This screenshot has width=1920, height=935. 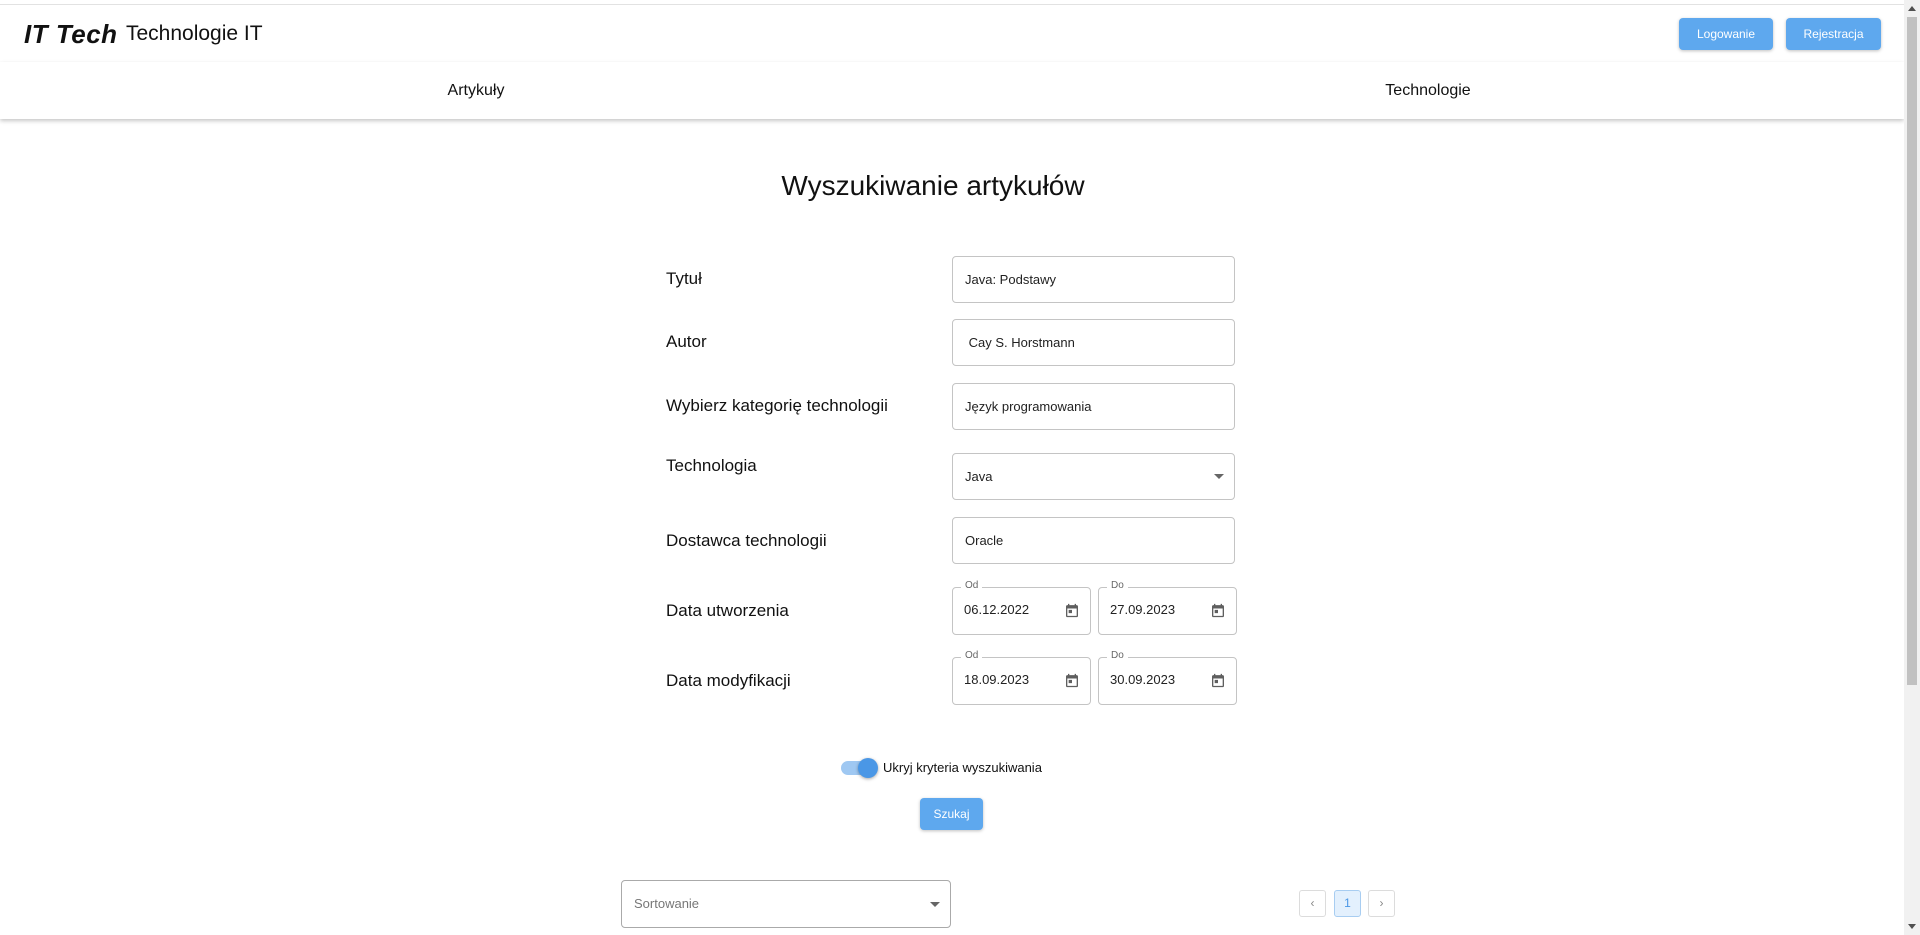 What do you see at coordinates (1155, 609) in the screenshot?
I see `created-to-input` at bounding box center [1155, 609].